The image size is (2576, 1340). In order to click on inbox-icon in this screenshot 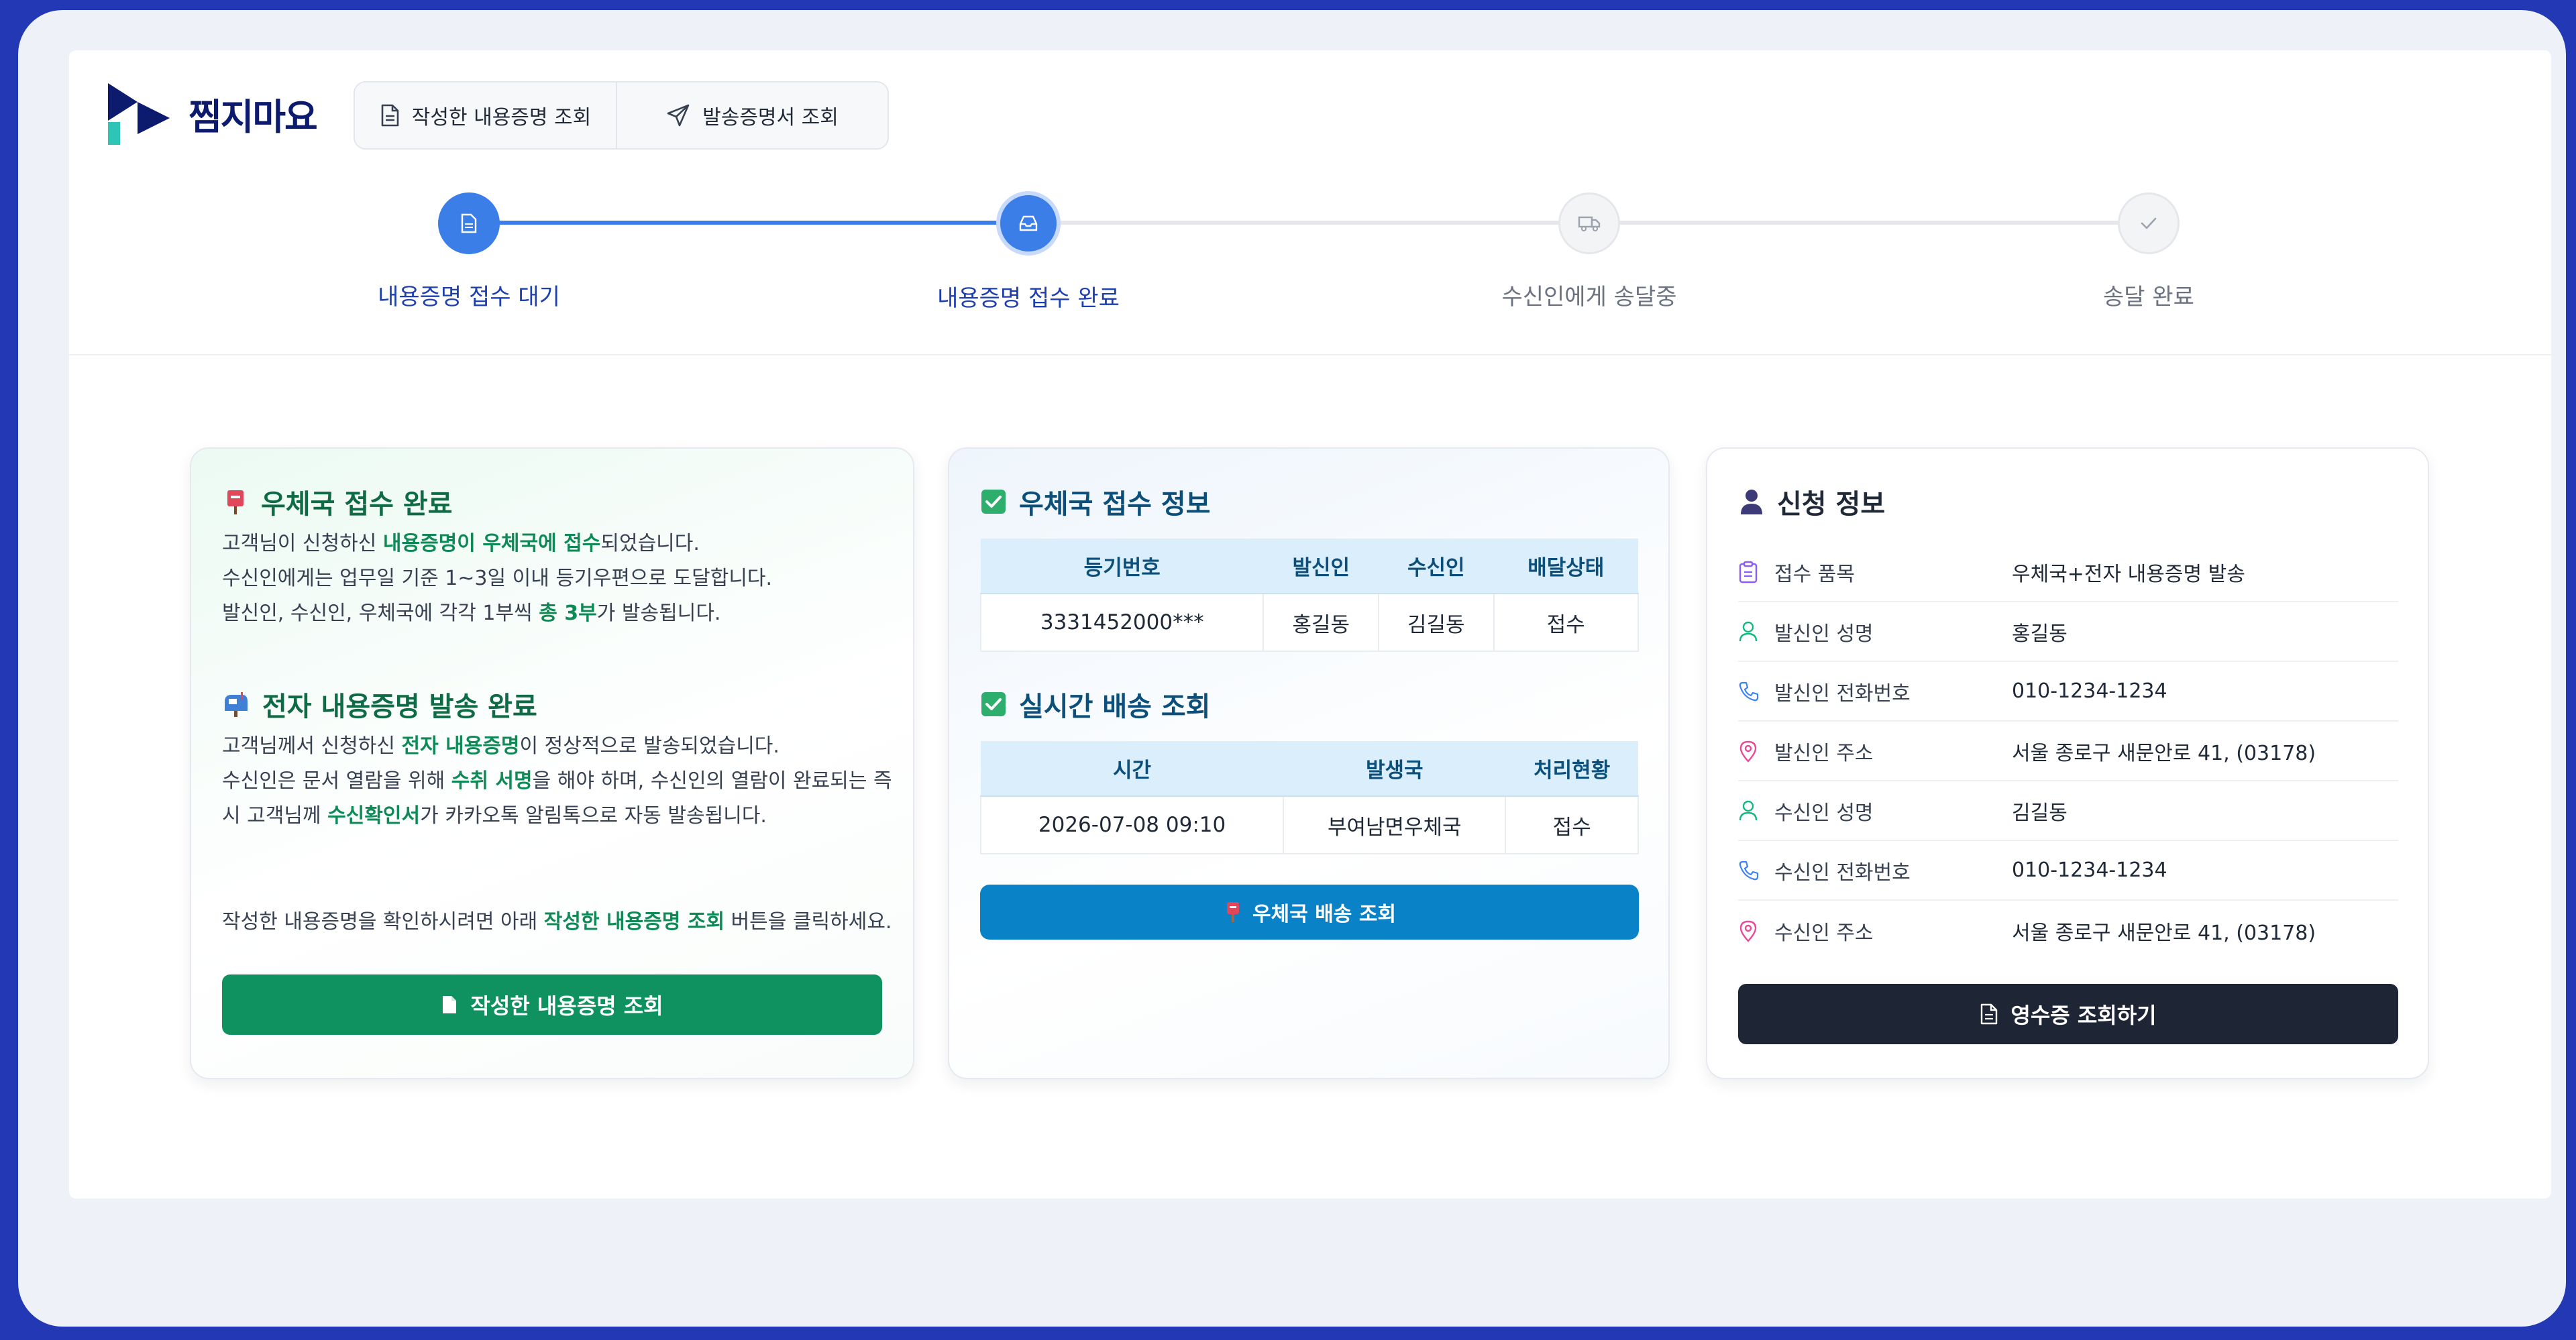, I will do `click(1028, 223)`.